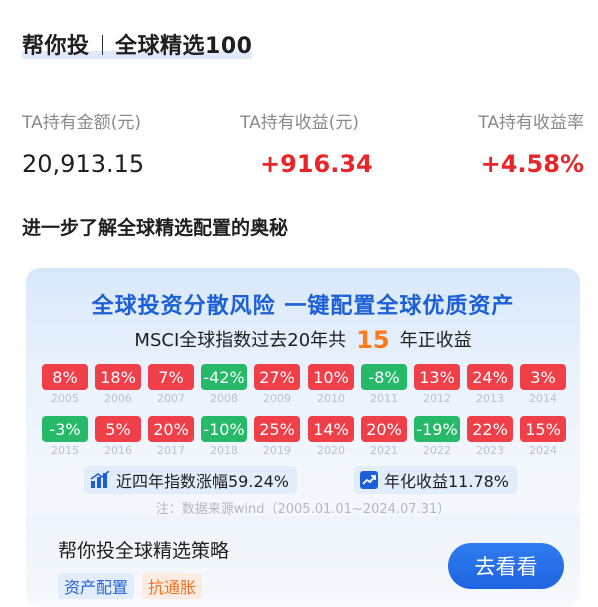  I want to click on stat-label: TA持有金额(元), so click(81, 123).